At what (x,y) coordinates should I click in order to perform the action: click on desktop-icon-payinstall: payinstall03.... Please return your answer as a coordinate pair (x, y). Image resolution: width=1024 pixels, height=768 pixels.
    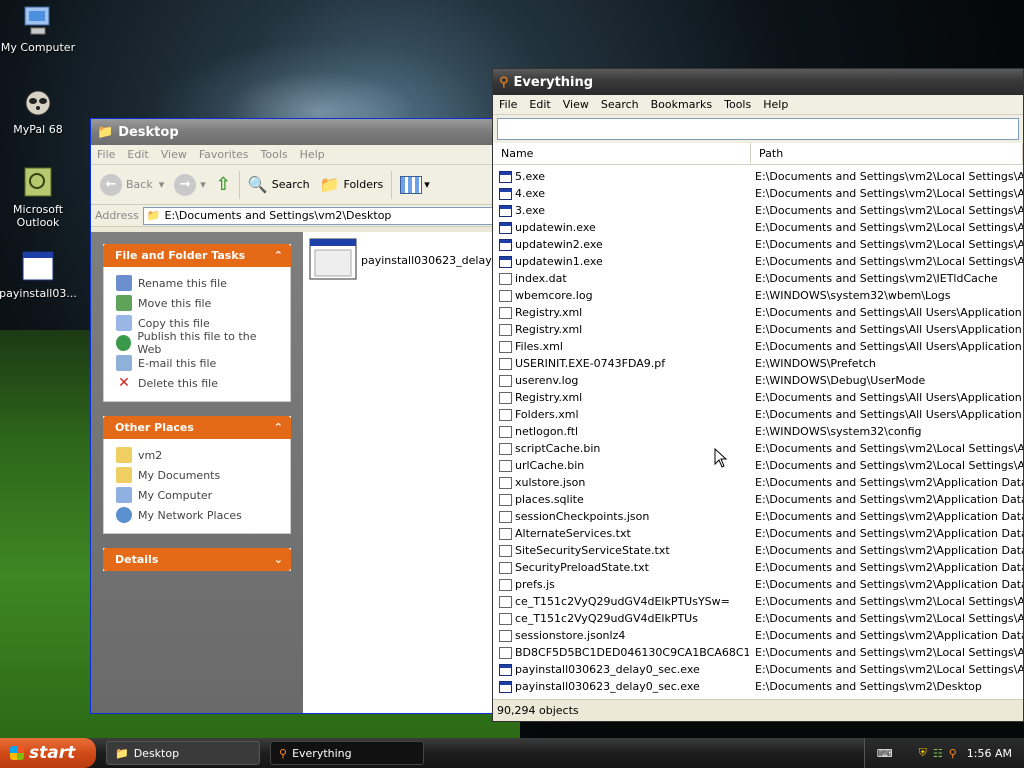
    Looking at the image, I should click on (40, 275).